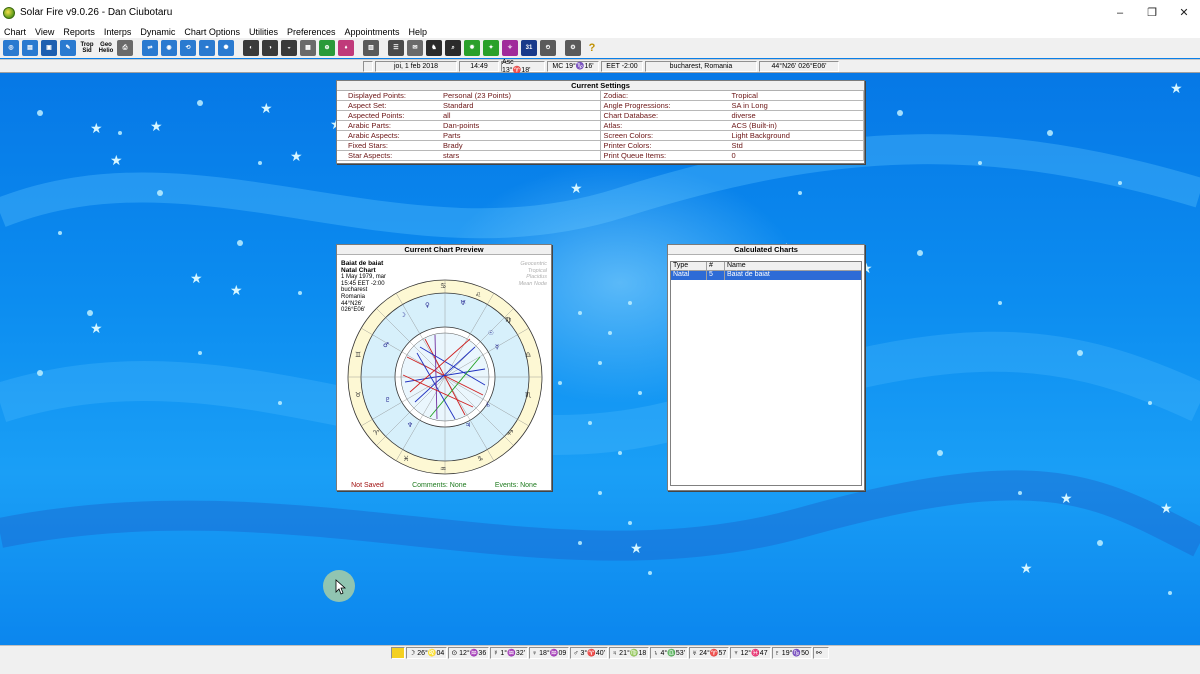  Describe the element at coordinates (744, 105) in the screenshot. I see `setting-value: SA in Long` at that location.